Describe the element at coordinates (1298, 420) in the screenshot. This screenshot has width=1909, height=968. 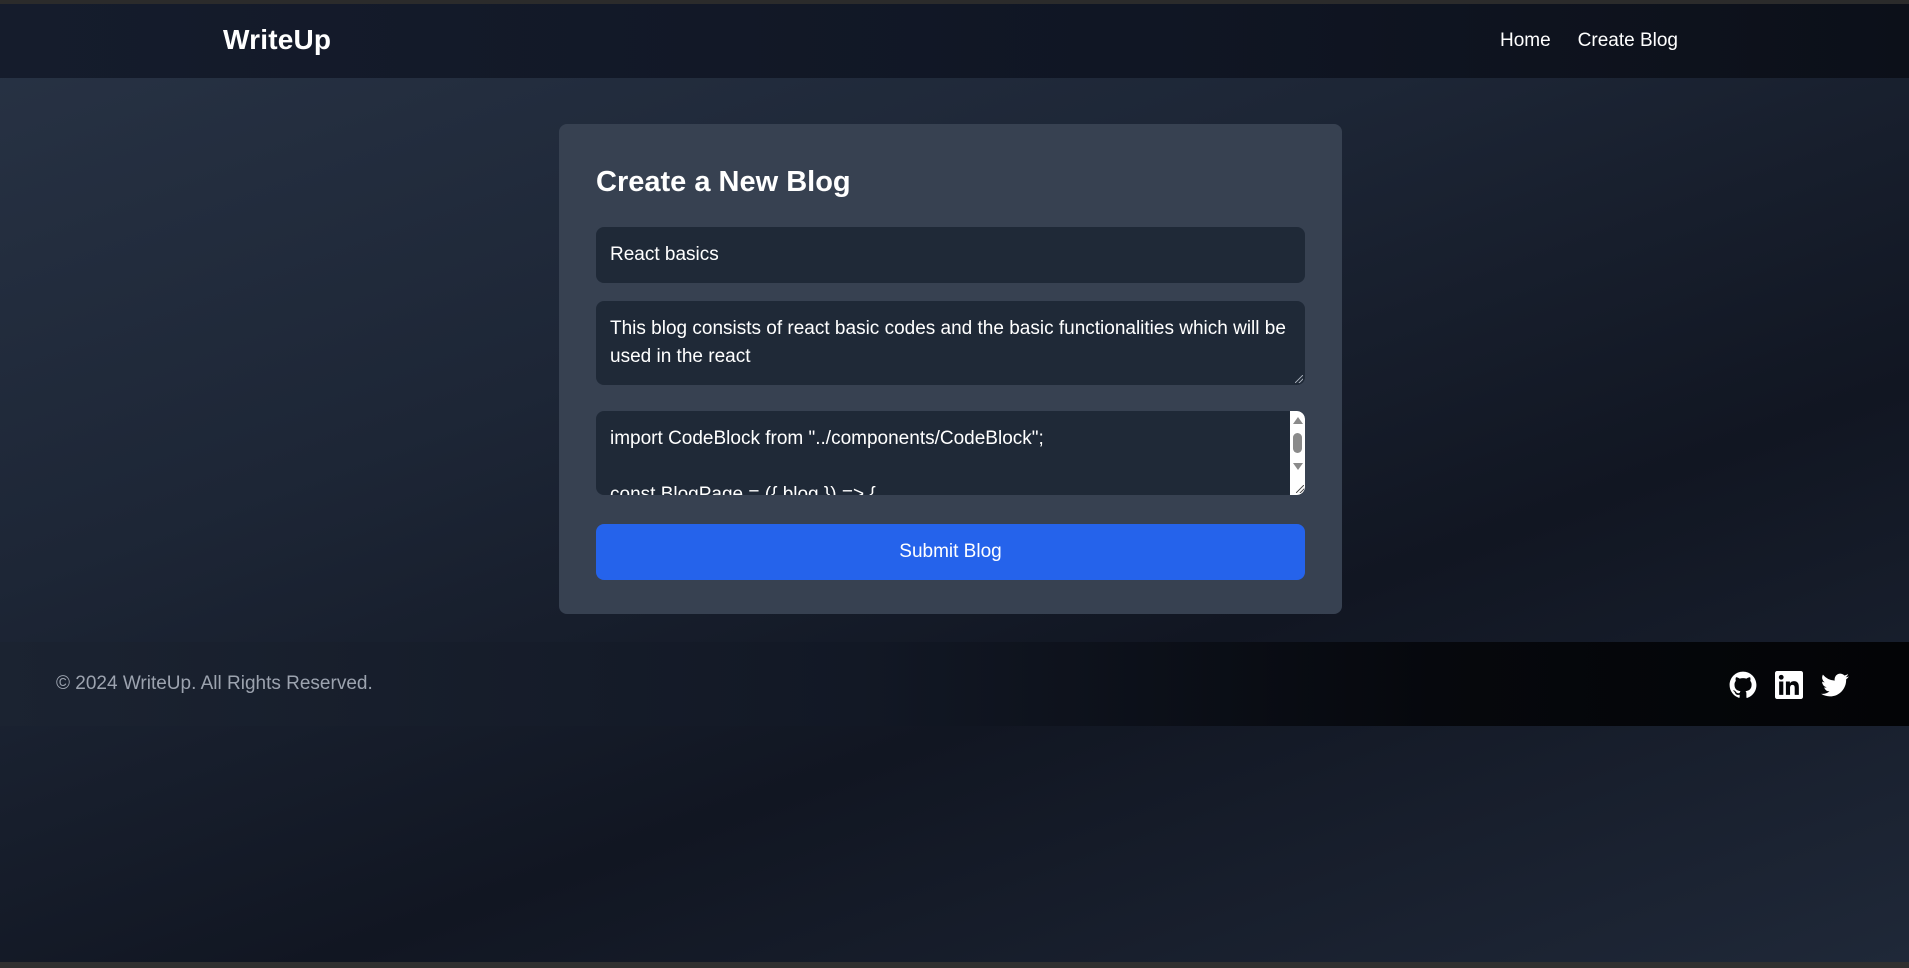
I see `scroll-up-arrow-icon` at that location.